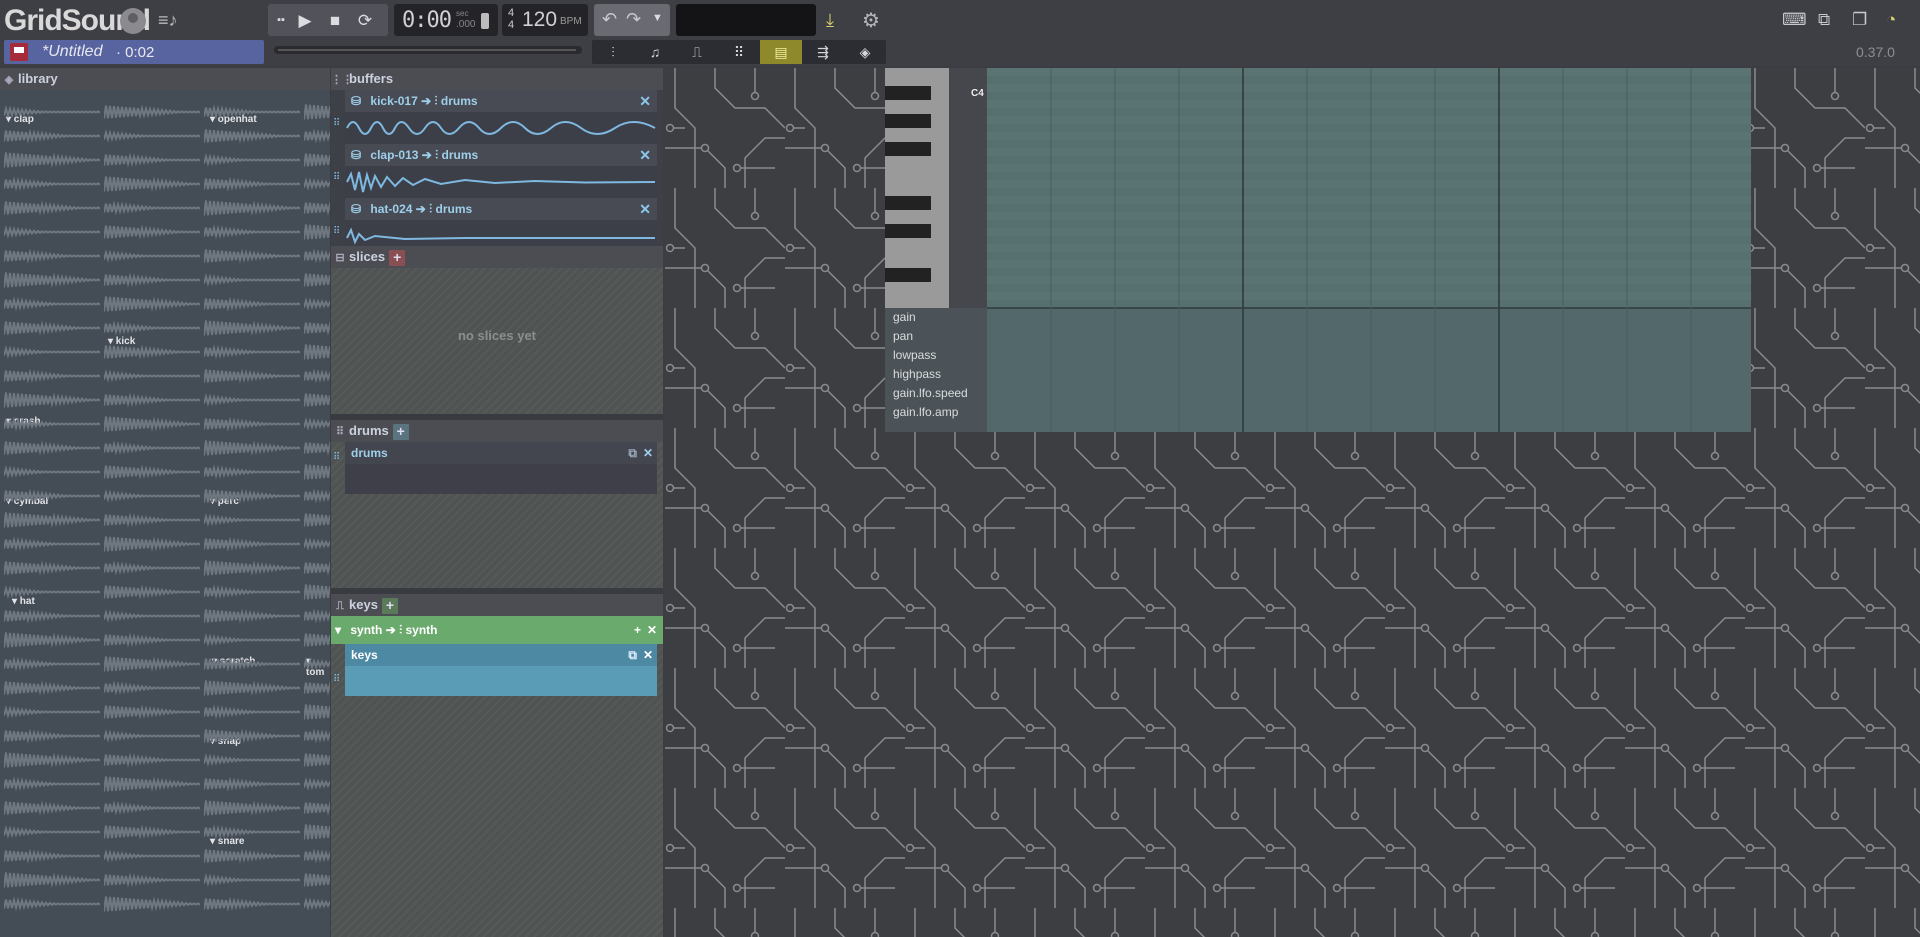 The height and width of the screenshot is (937, 1920). I want to click on shortcuts-icon: ⧉, so click(1824, 20).